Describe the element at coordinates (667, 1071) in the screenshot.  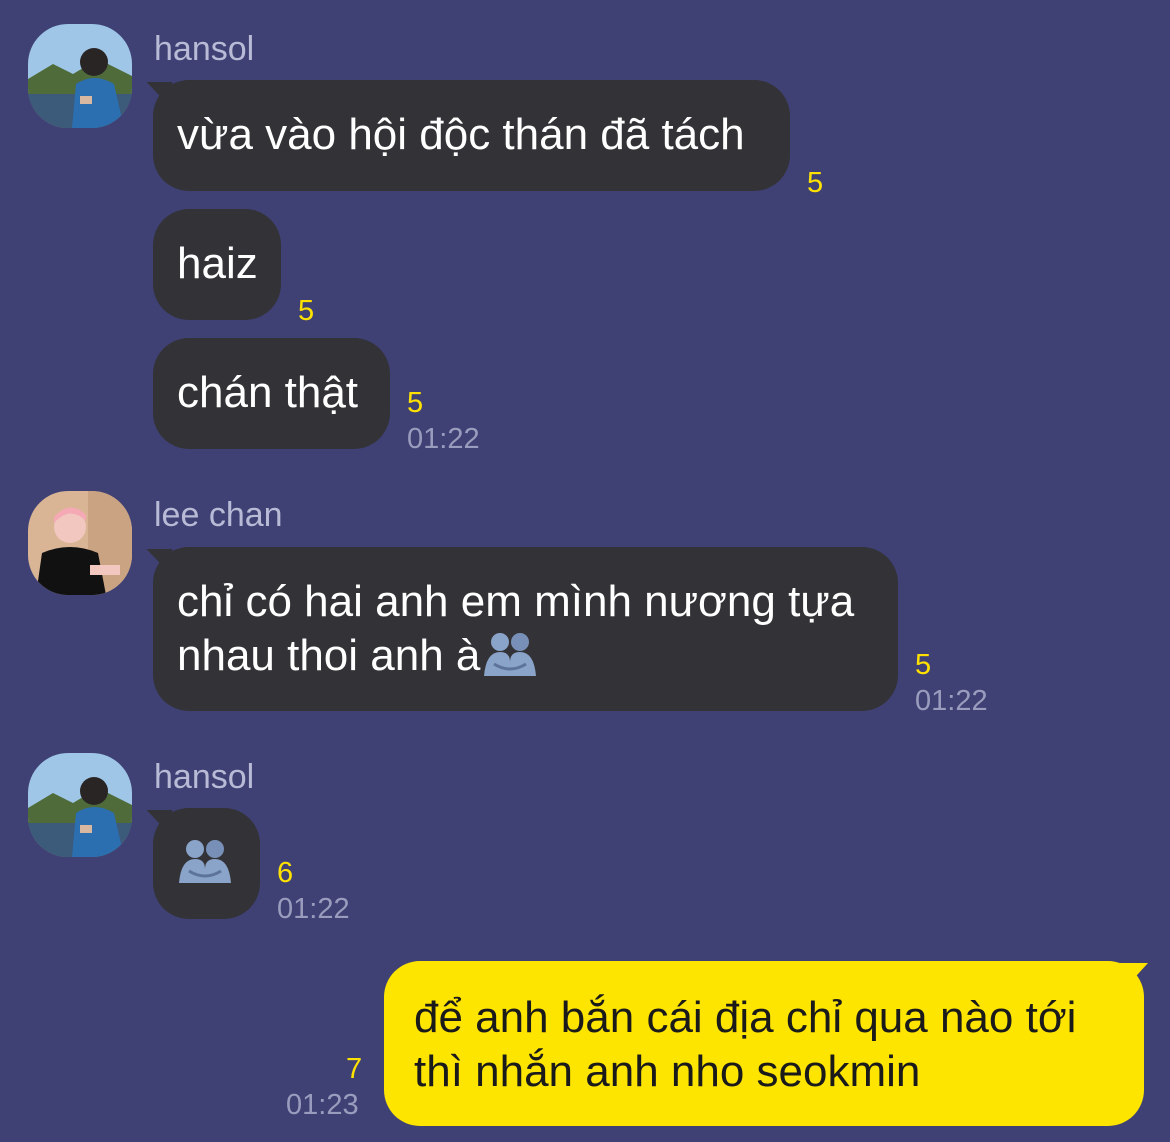
I see `message-text-line: thì nhắn anh nho seokmin` at that location.